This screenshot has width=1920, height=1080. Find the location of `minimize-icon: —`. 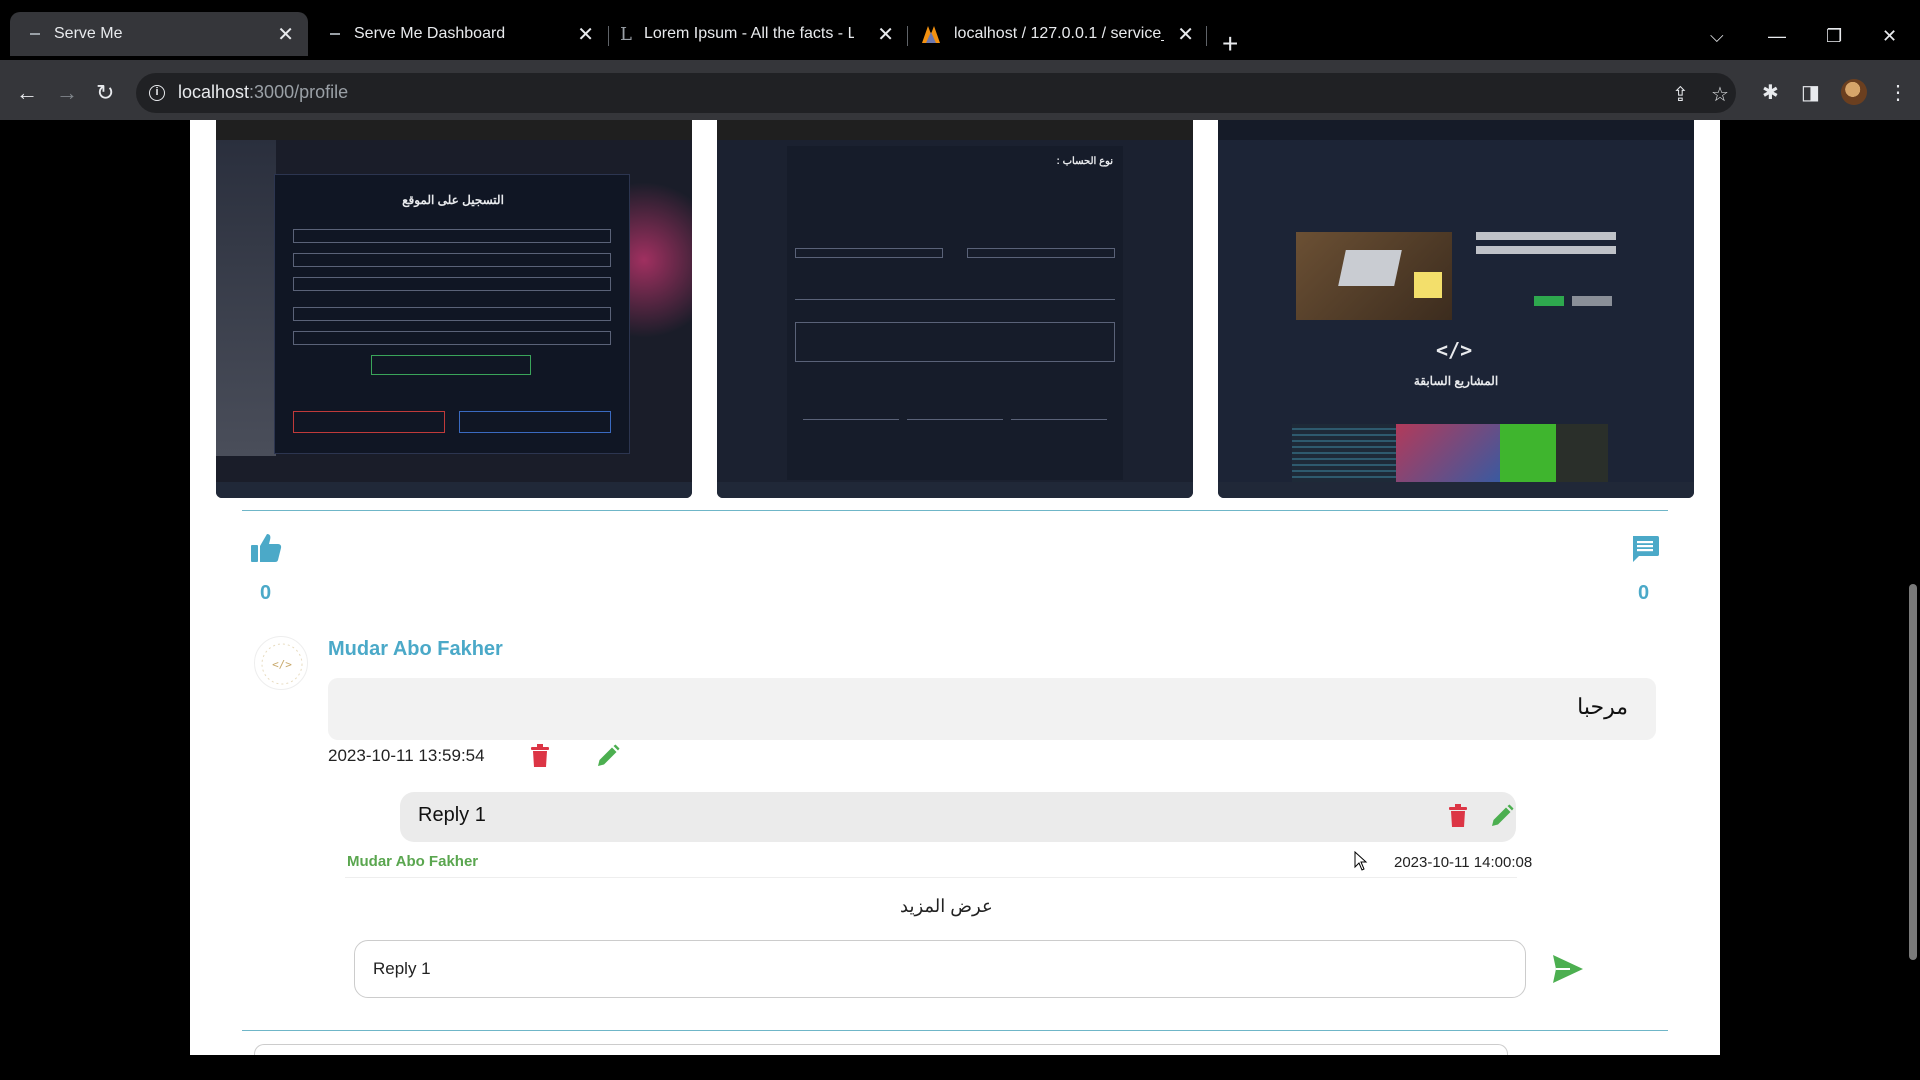

minimize-icon: — is located at coordinates (1777, 36).